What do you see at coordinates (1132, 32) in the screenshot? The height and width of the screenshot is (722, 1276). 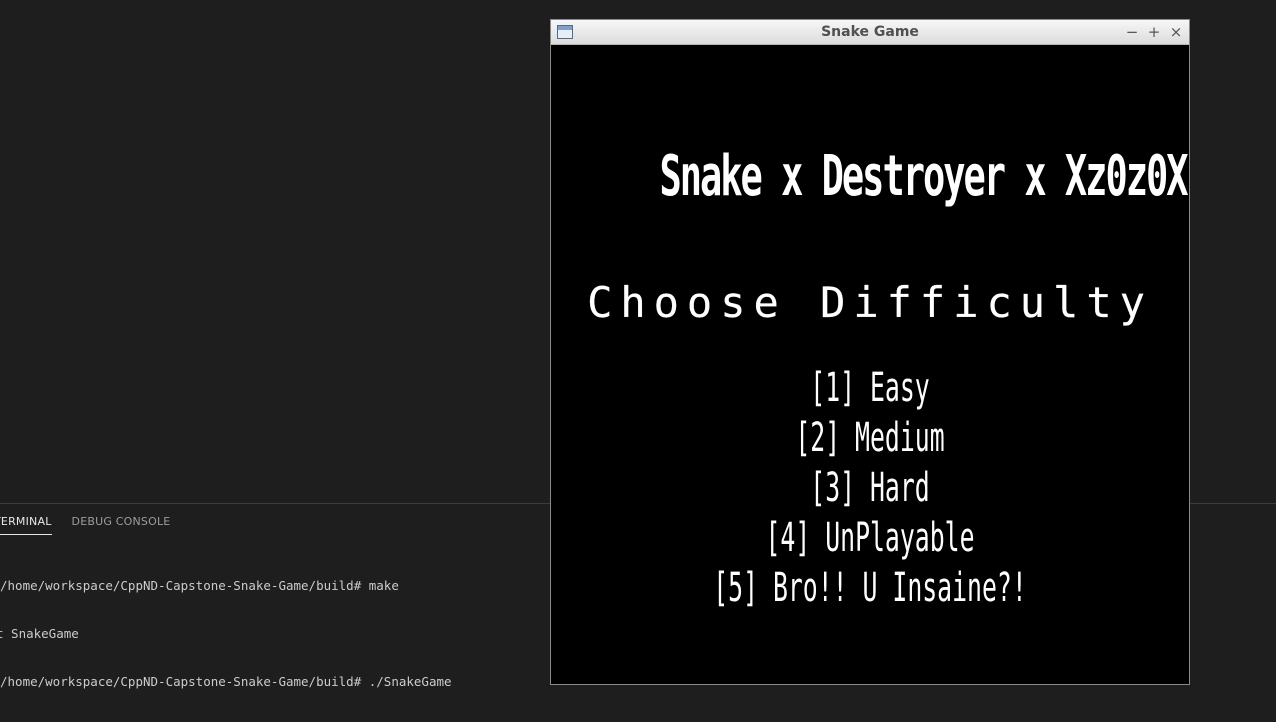 I see `minimize-button: −` at bounding box center [1132, 32].